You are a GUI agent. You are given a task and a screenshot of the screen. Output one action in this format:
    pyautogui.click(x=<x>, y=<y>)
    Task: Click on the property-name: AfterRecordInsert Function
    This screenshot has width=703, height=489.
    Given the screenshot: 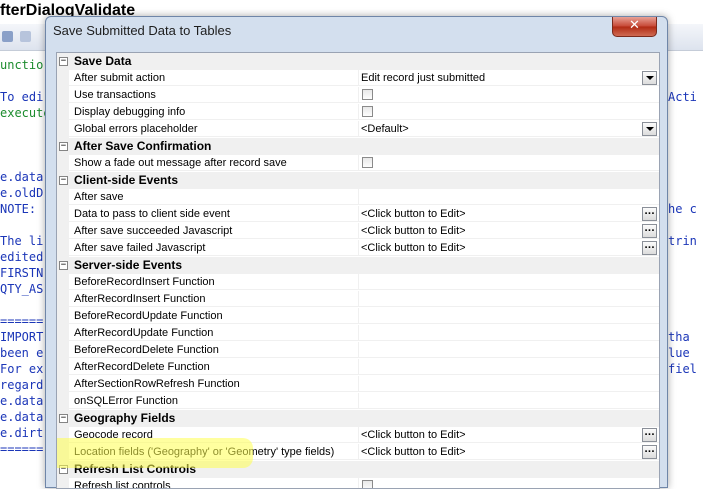 What is the action you would take?
    pyautogui.click(x=214, y=299)
    